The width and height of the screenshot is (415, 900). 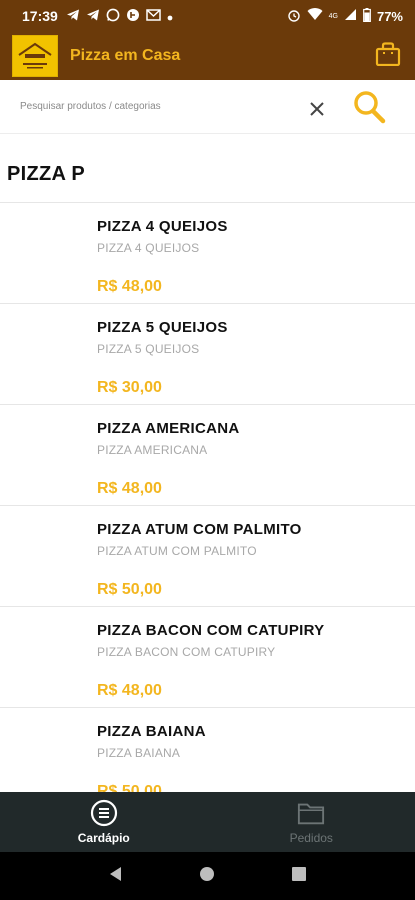 I want to click on menu-list-icon, so click(x=104, y=813).